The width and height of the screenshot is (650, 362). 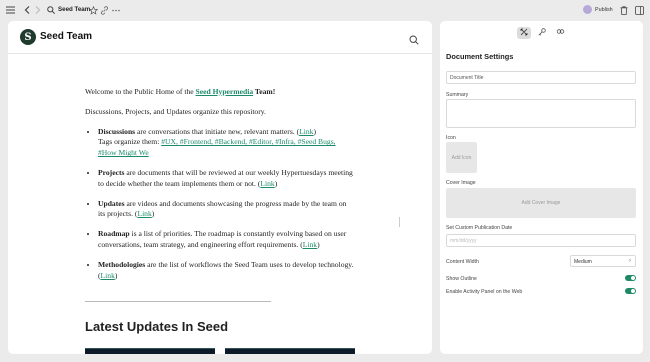 What do you see at coordinates (51, 10) in the screenshot?
I see `search-icon` at bounding box center [51, 10].